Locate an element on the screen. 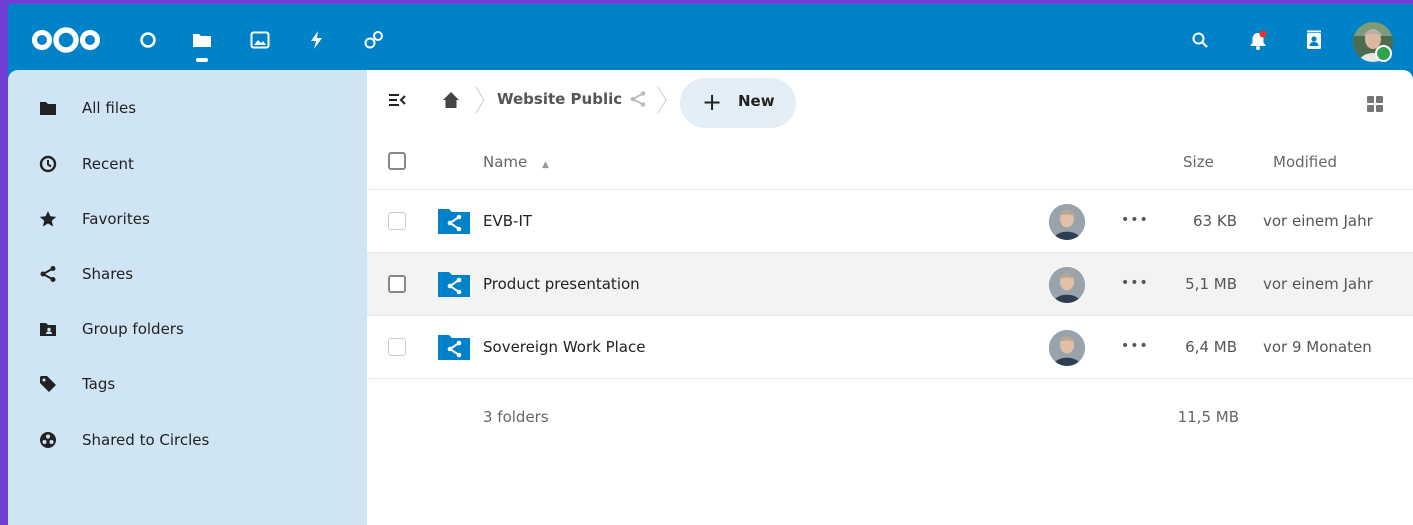 The image size is (1413, 525). file-name: EVB-IT is located at coordinates (507, 221).